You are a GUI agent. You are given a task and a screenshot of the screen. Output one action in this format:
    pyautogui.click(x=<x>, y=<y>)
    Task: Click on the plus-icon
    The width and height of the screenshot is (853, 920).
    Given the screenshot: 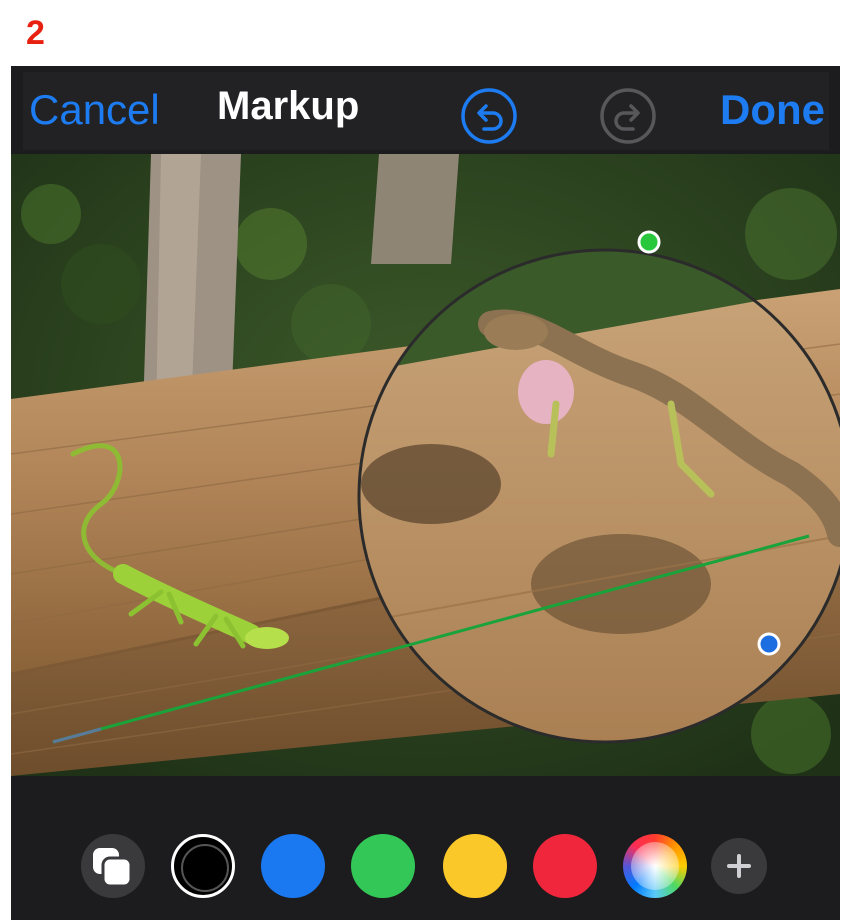 What is the action you would take?
    pyautogui.click(x=739, y=866)
    